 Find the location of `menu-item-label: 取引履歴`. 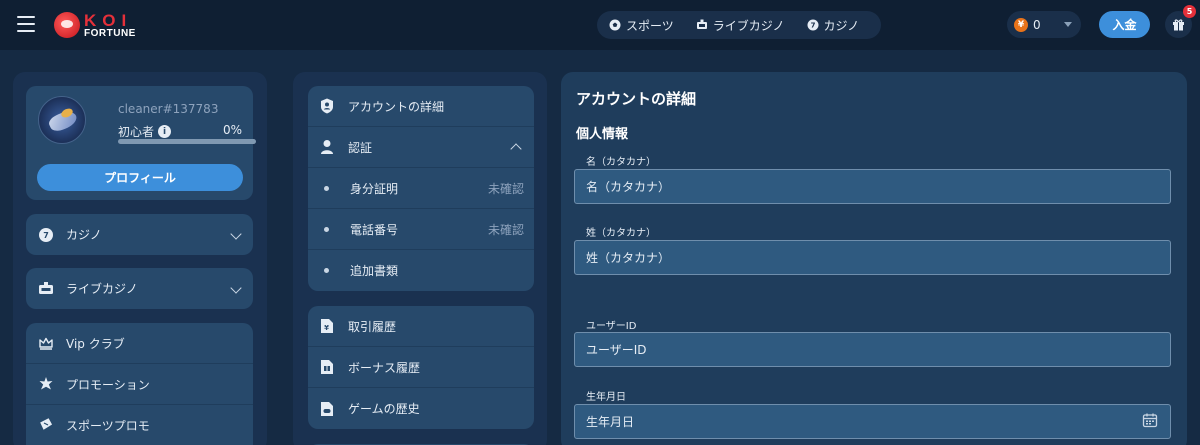

menu-item-label: 取引履歴 is located at coordinates (372, 326).